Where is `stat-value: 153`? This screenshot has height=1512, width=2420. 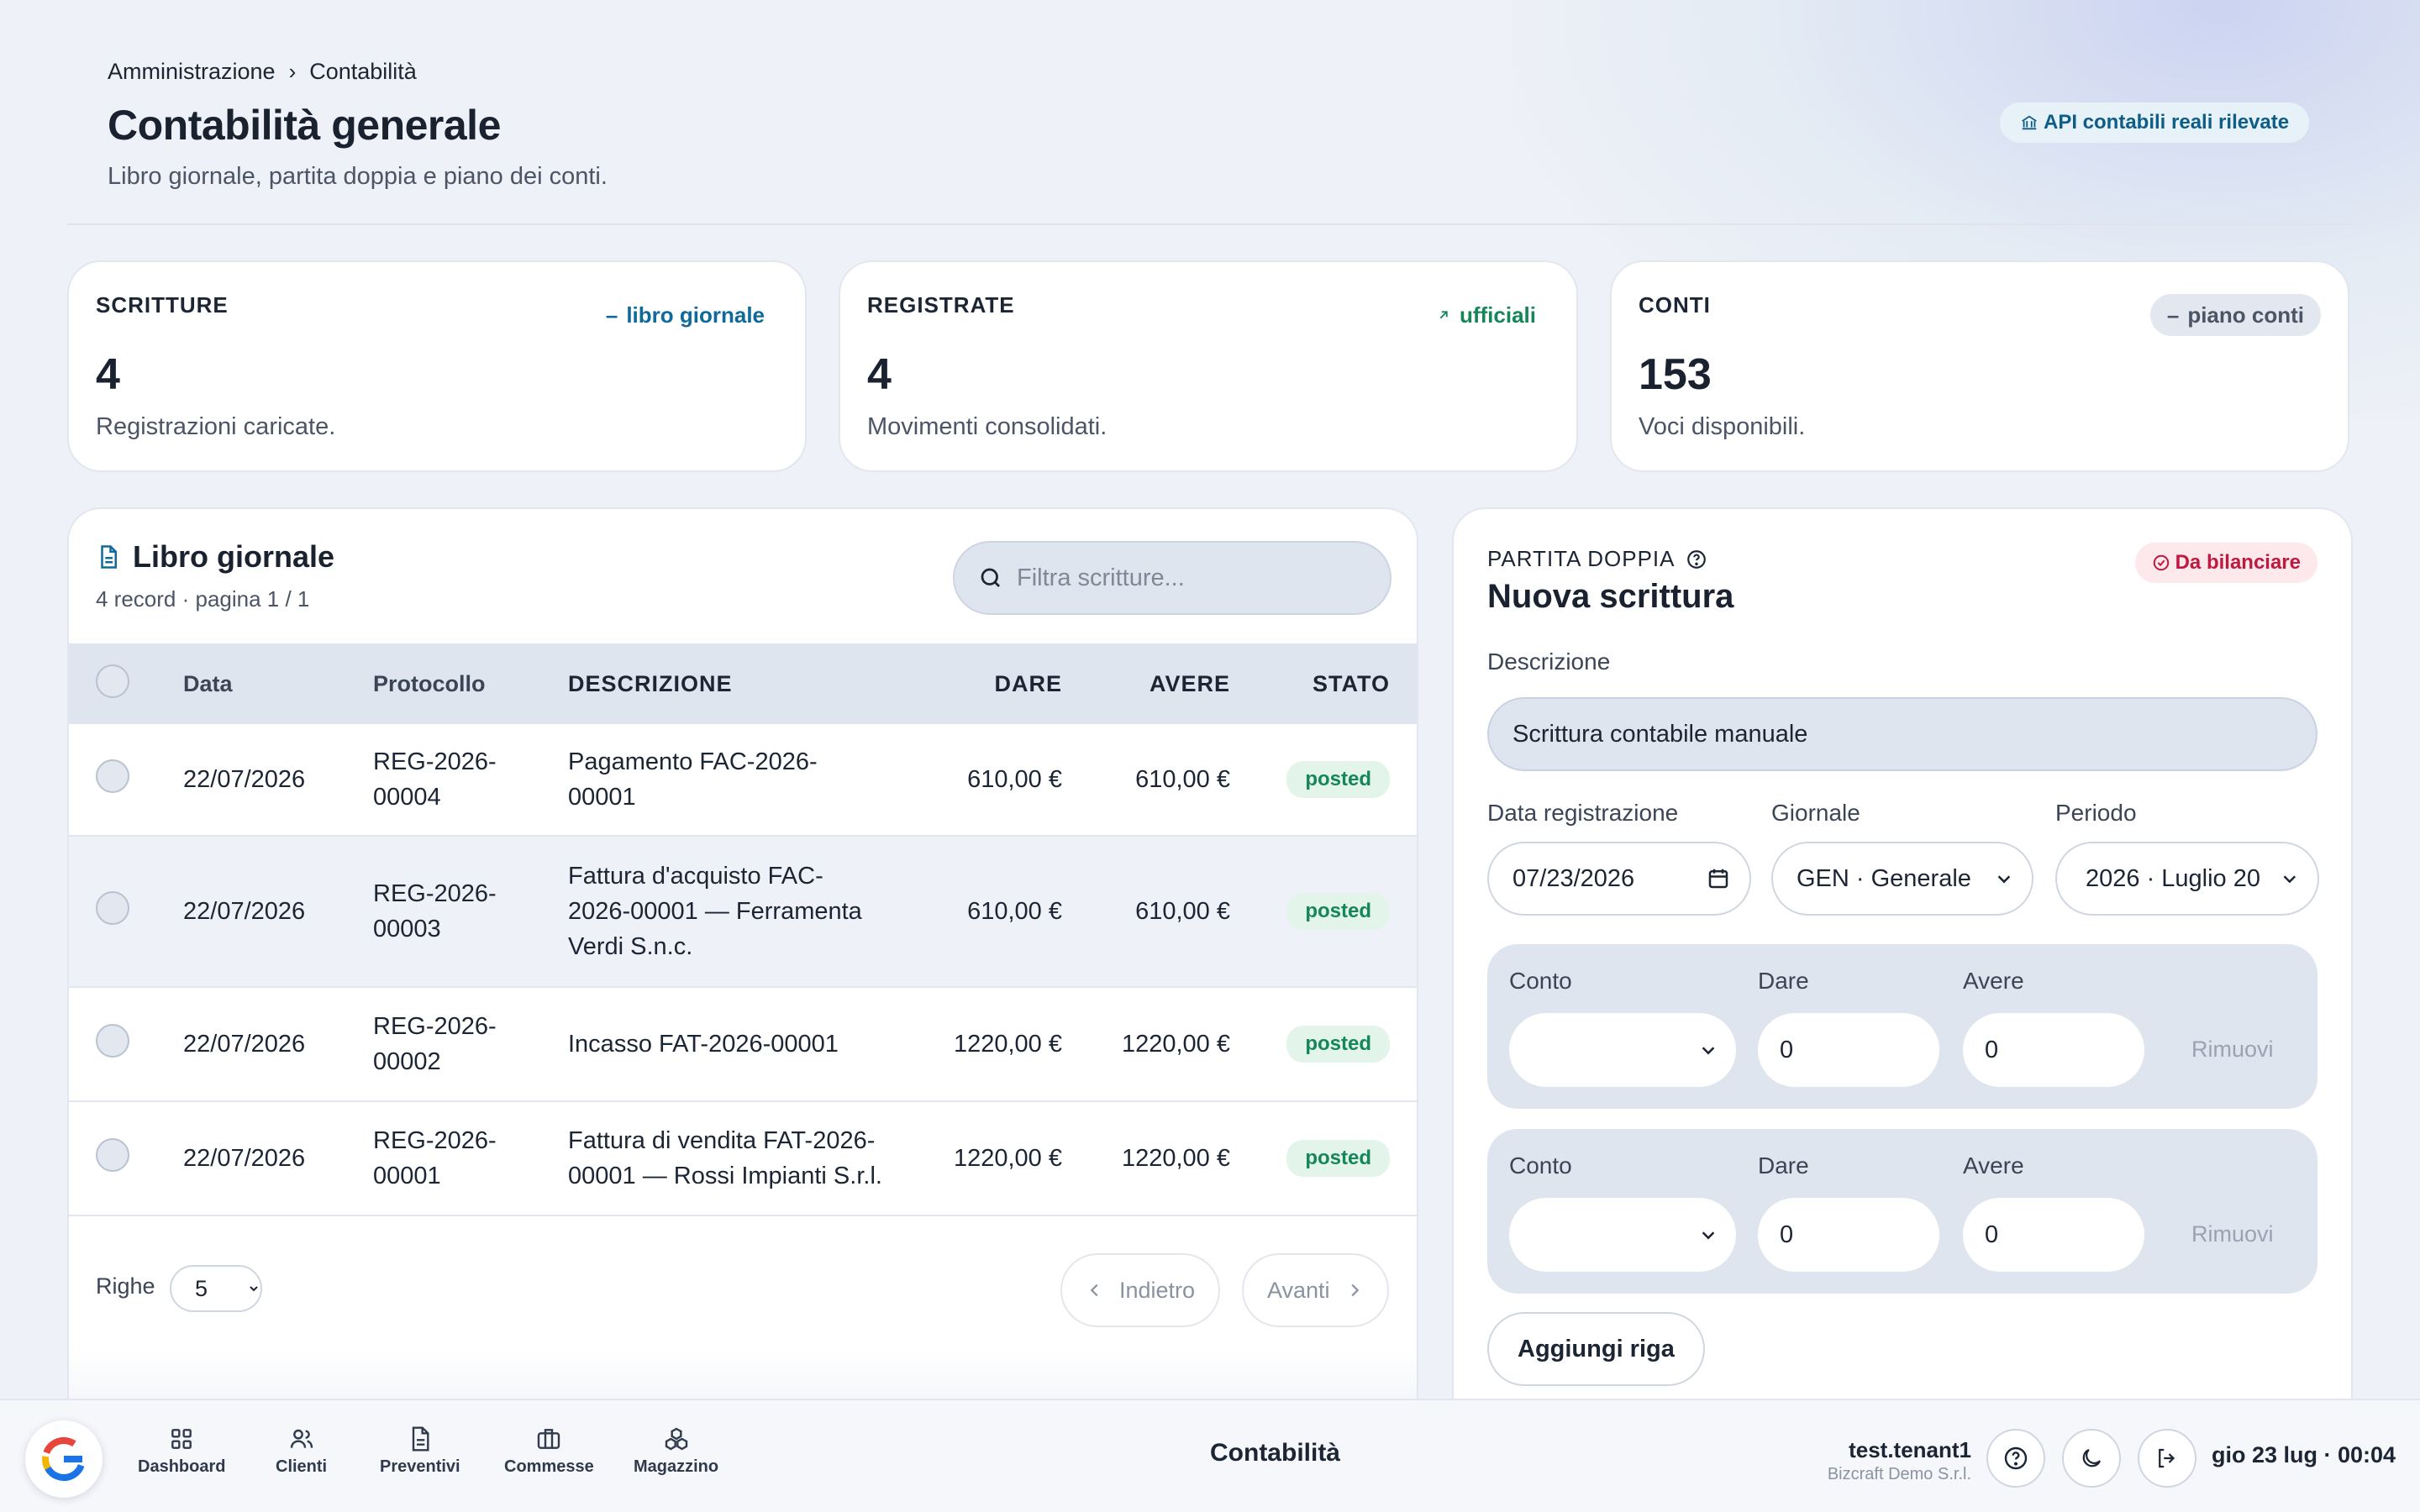 stat-value: 153 is located at coordinates (1676, 374).